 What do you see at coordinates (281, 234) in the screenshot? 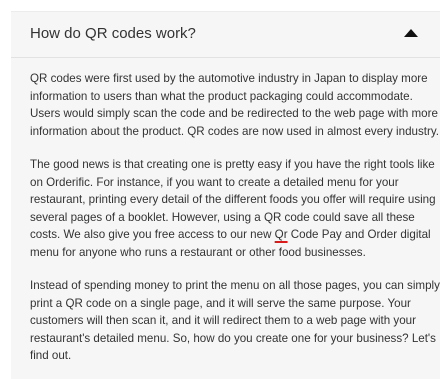
I see `spellcheck-marked-word: Qr` at bounding box center [281, 234].